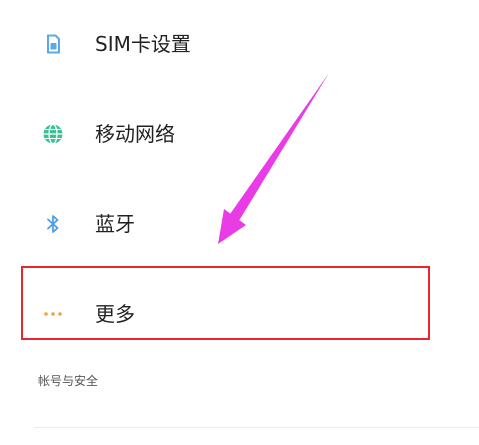 Image resolution: width=479 pixels, height=445 pixels. I want to click on bluetooth-item: 蓝牙, so click(239, 224).